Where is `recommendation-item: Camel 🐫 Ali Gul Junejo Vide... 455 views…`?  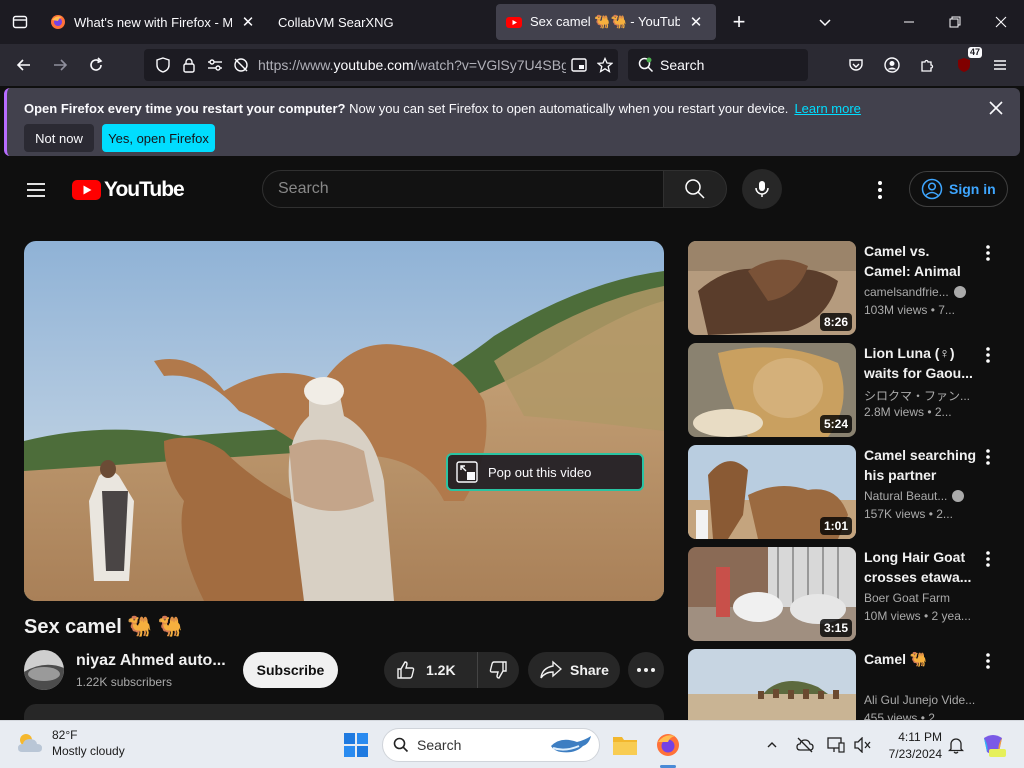 recommendation-item: Camel 🐫 Ali Gul Junejo Vide... 455 views… is located at coordinates (848, 684).